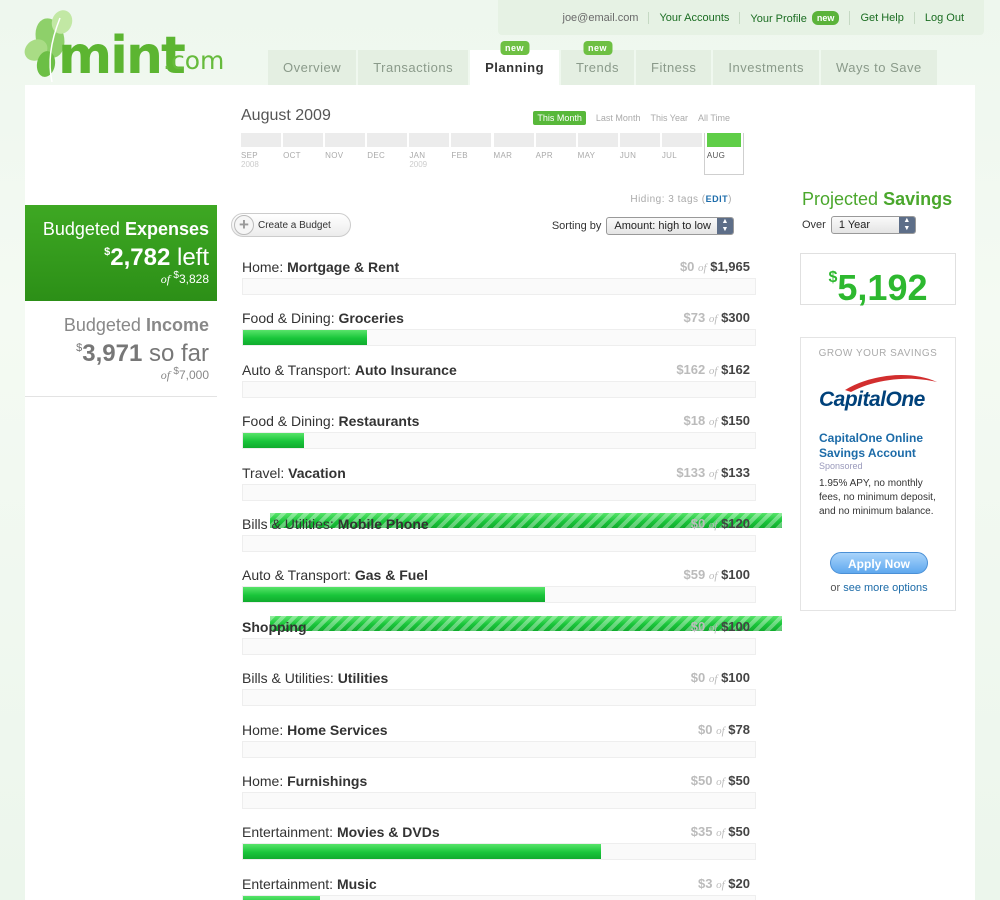 This screenshot has width=1000, height=900. What do you see at coordinates (345, 154) in the screenshot?
I see `month-nov: NOV` at bounding box center [345, 154].